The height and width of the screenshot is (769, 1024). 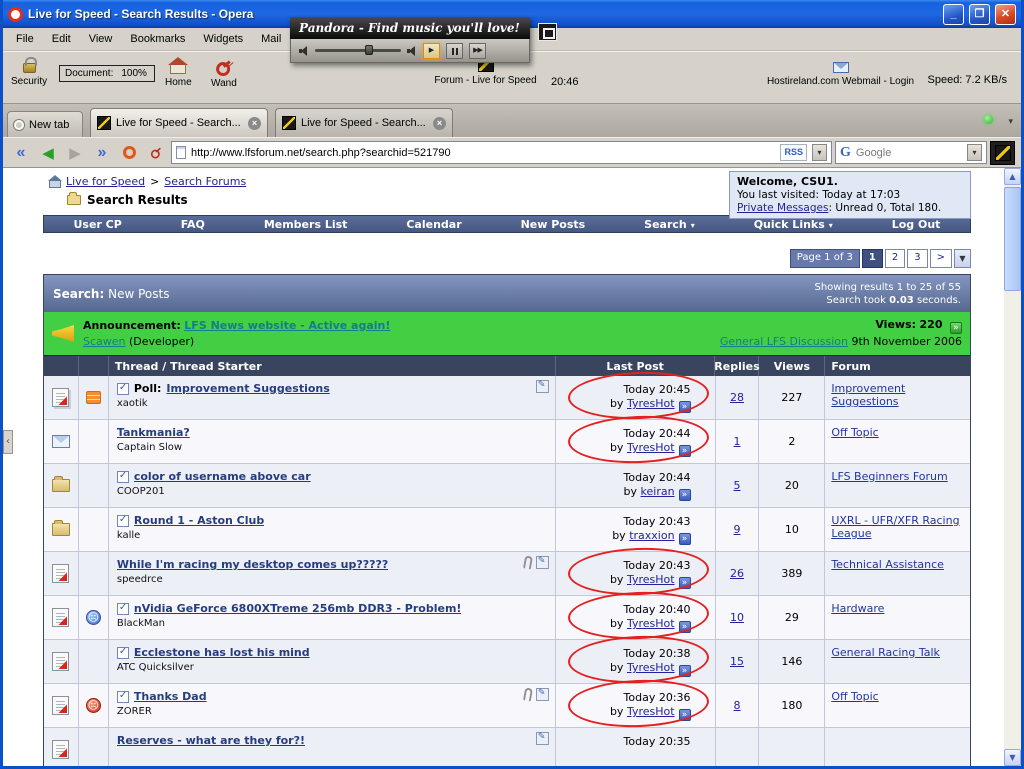 I want to click on volume-slider, so click(x=358, y=50).